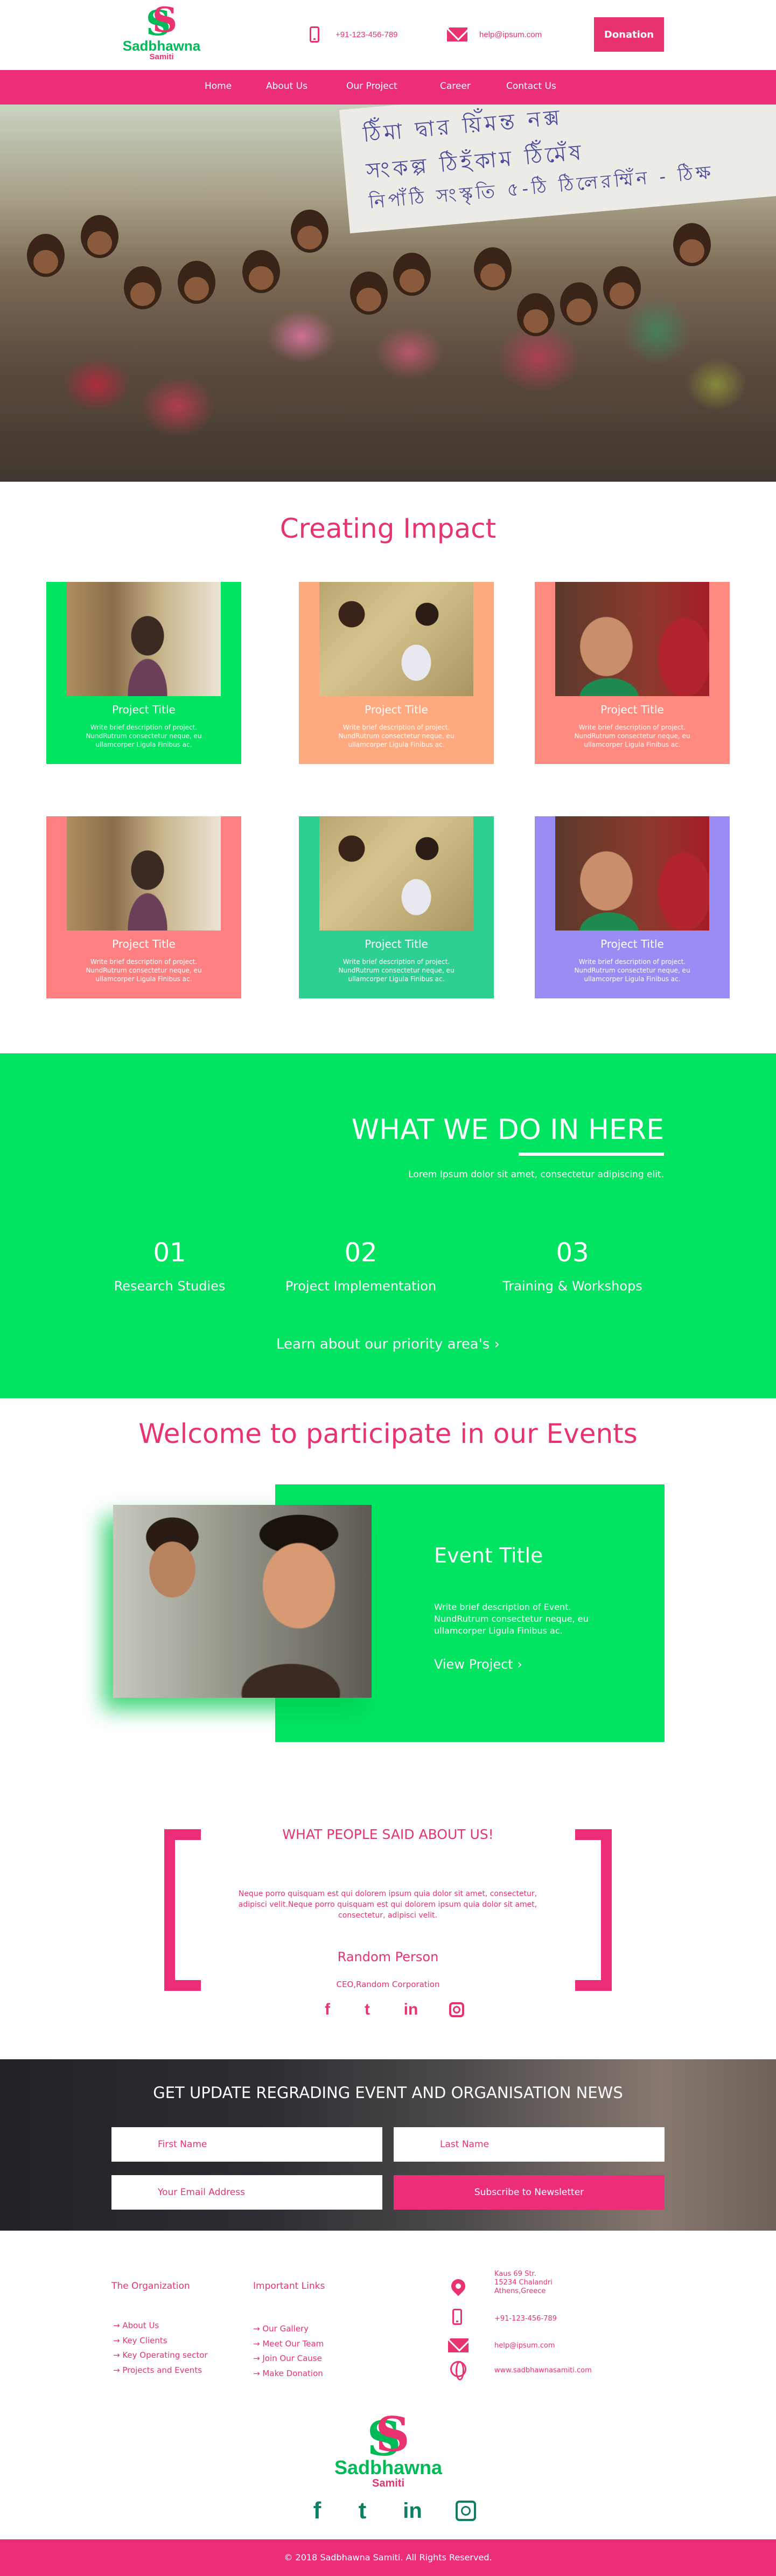 The height and width of the screenshot is (2576, 776). What do you see at coordinates (360, 1253) in the screenshot?
I see `step-number: 02` at bounding box center [360, 1253].